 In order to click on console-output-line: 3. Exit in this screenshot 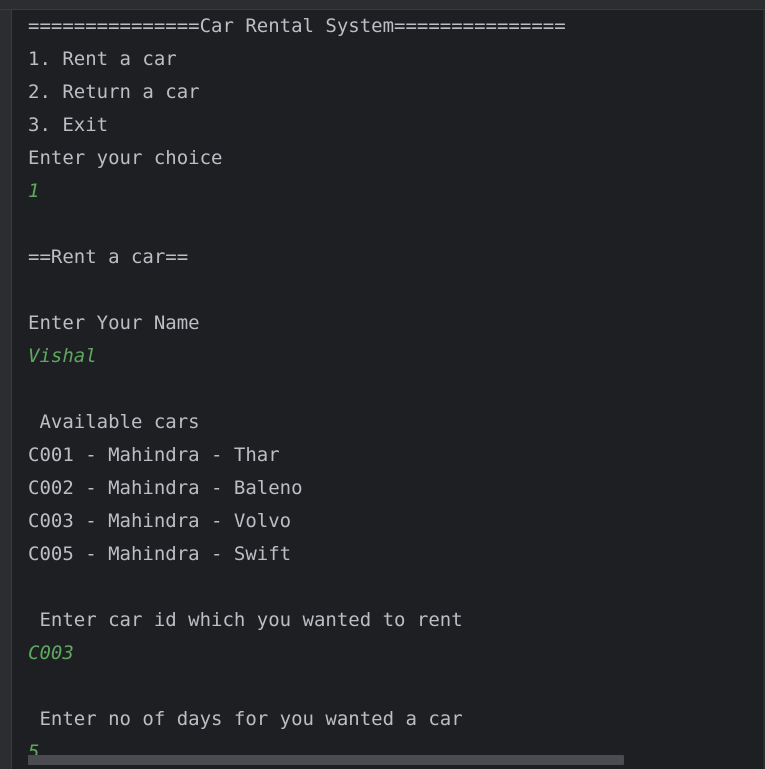, I will do `click(68, 125)`.